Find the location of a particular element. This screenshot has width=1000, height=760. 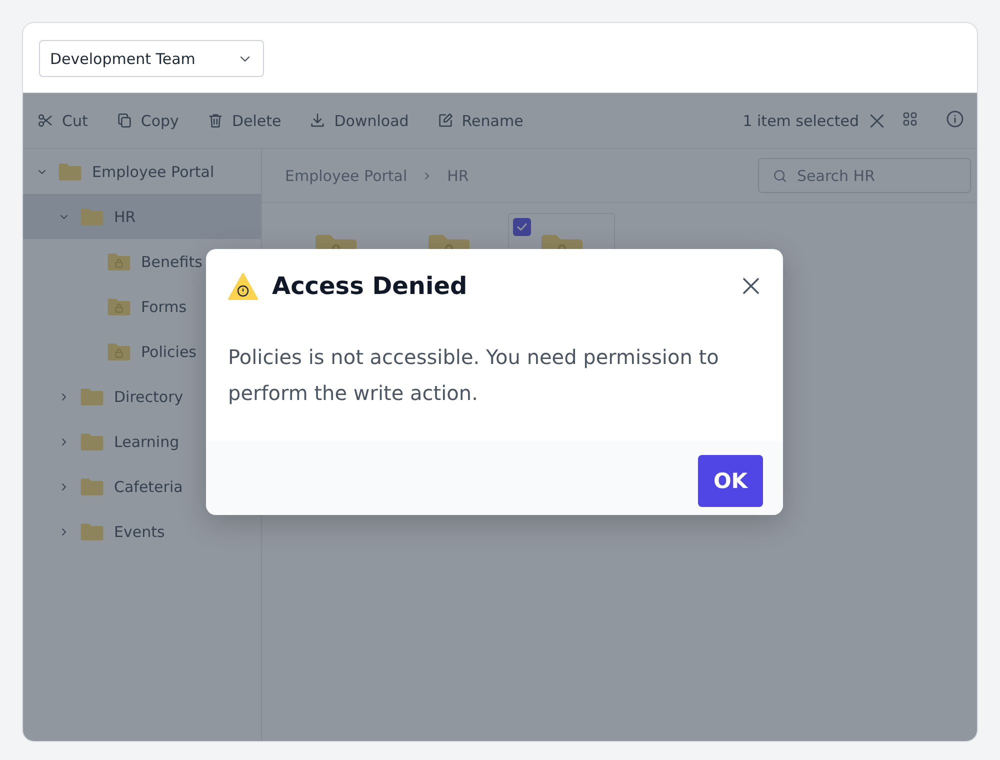

tree-item-label: Employee Portal is located at coordinates (153, 171).